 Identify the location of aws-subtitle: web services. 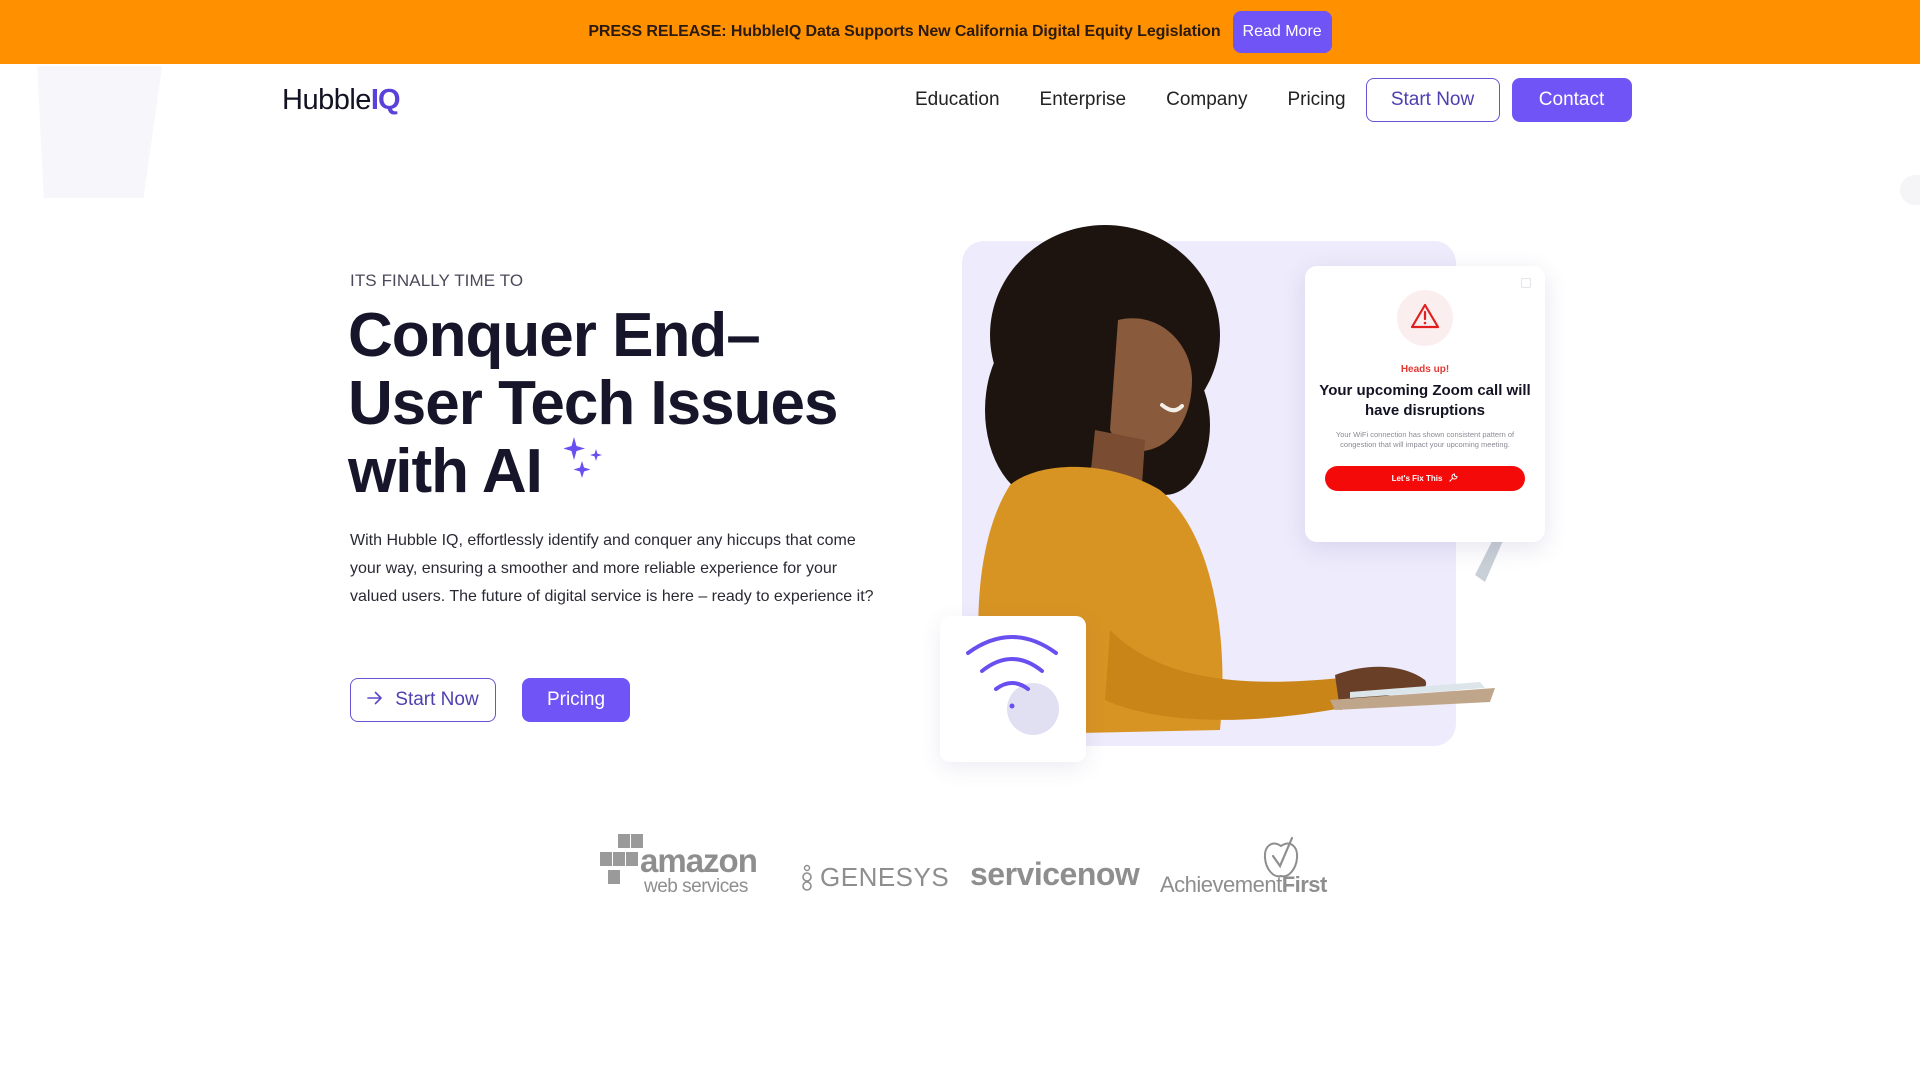
(696, 886).